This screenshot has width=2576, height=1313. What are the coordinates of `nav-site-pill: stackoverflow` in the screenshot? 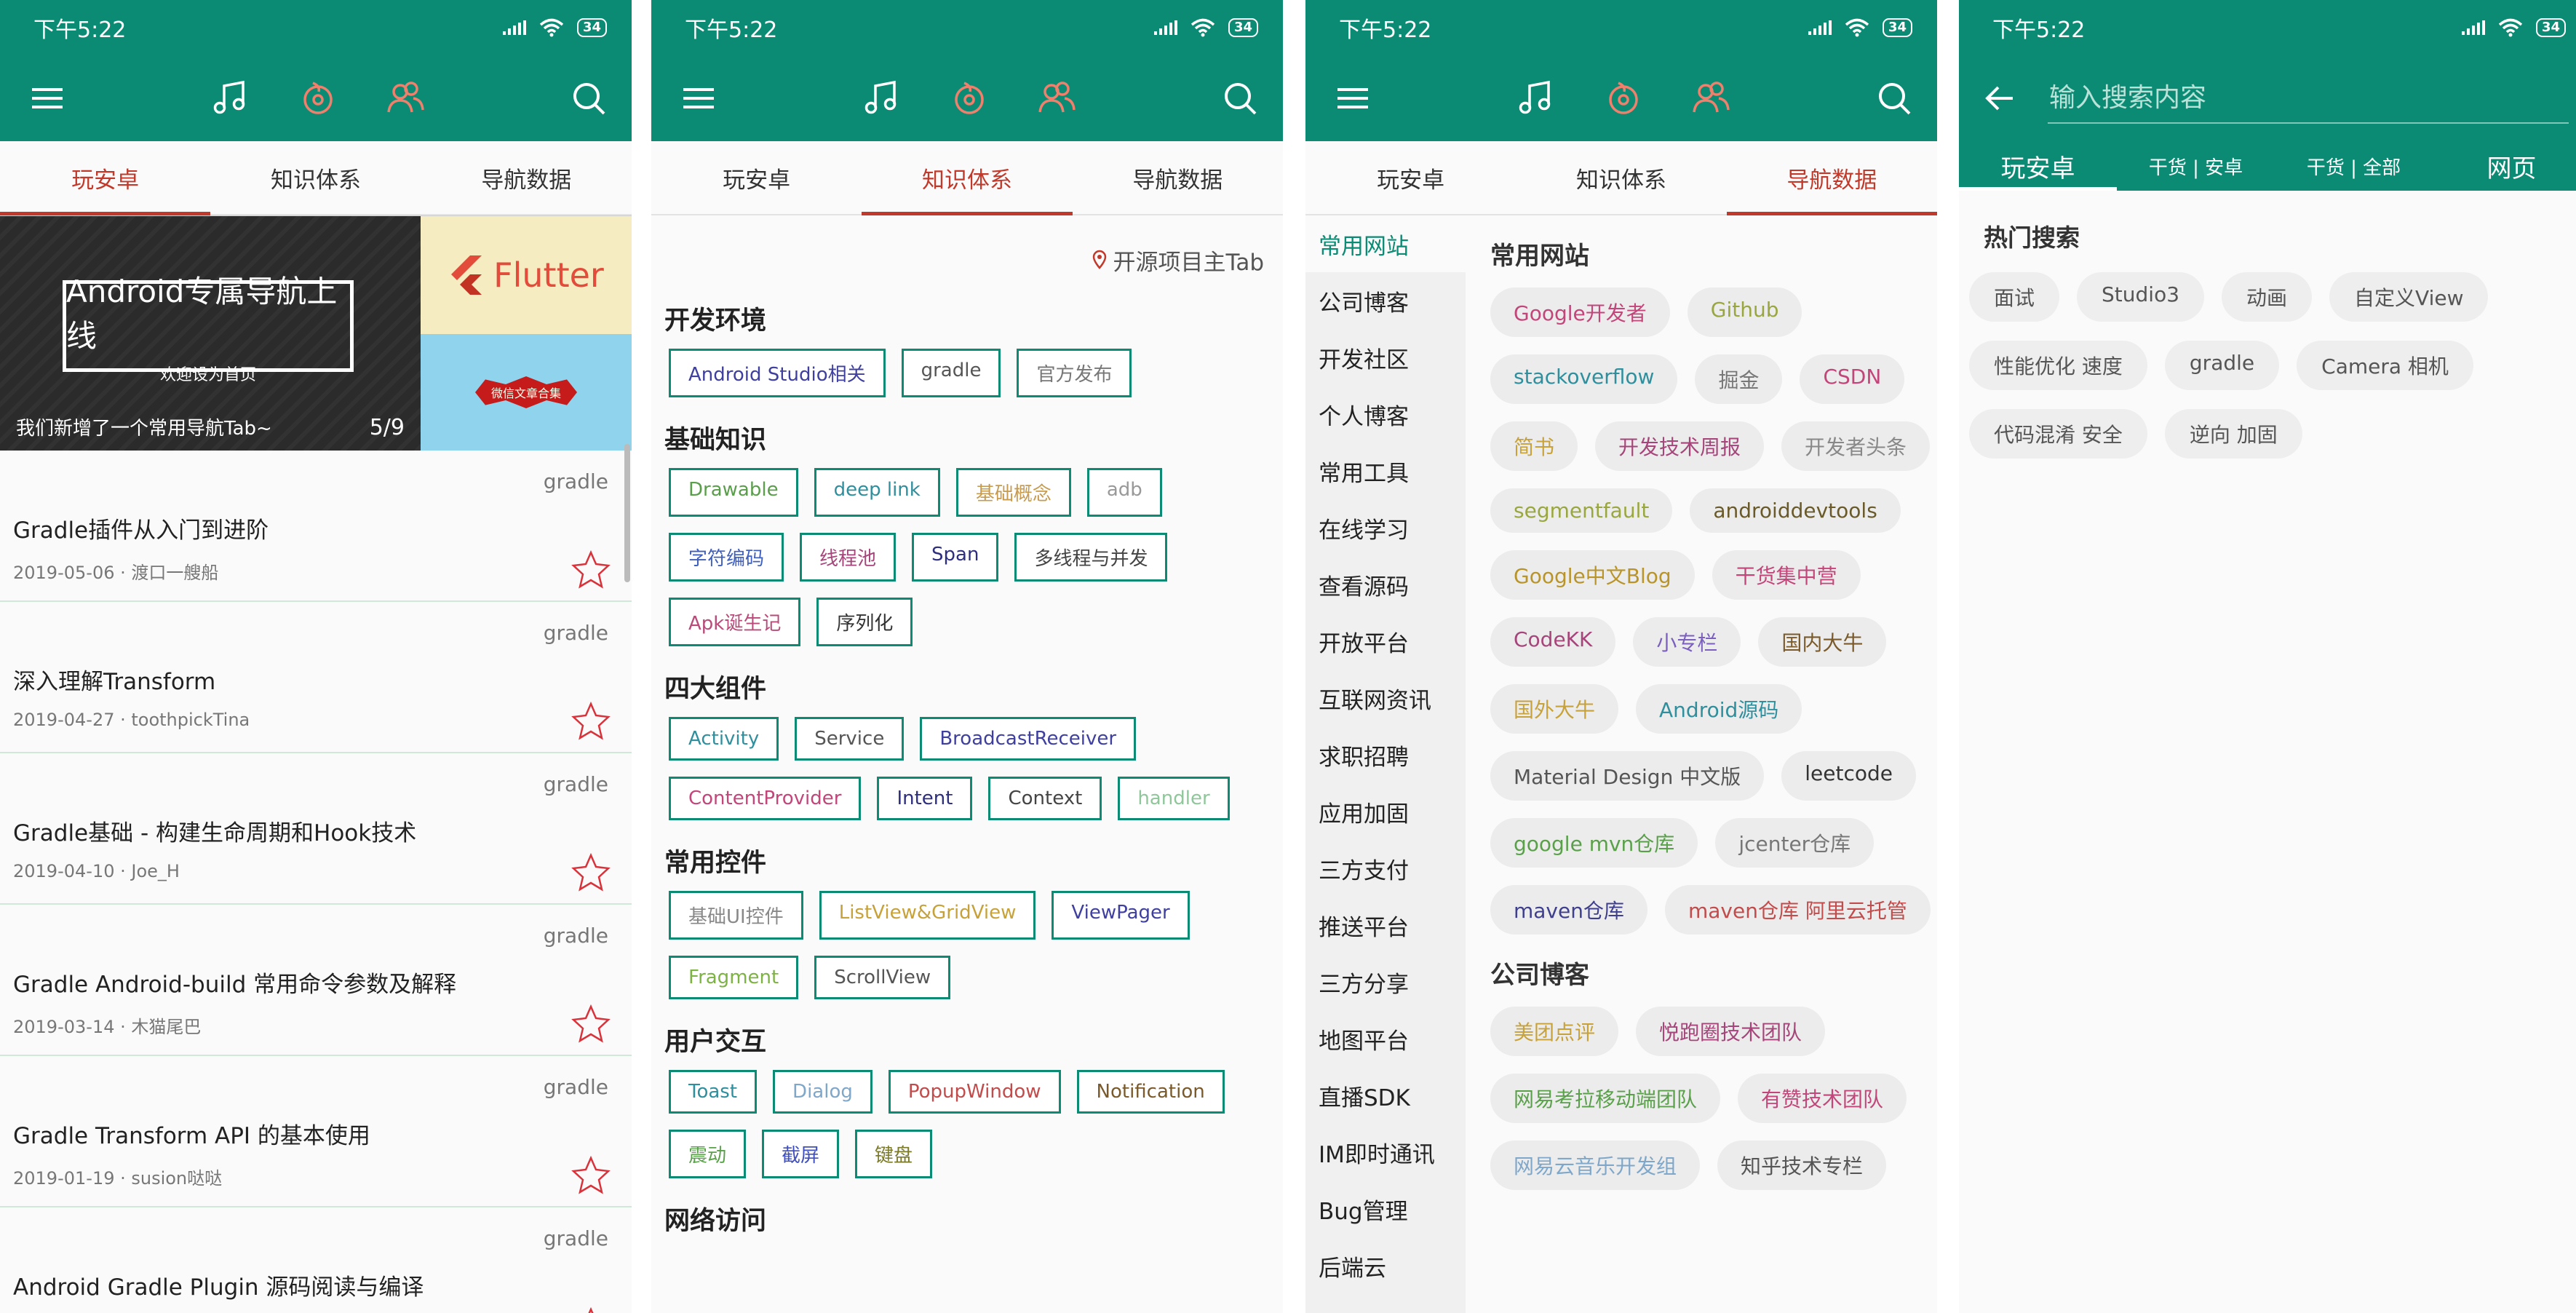 It's located at (1584, 379).